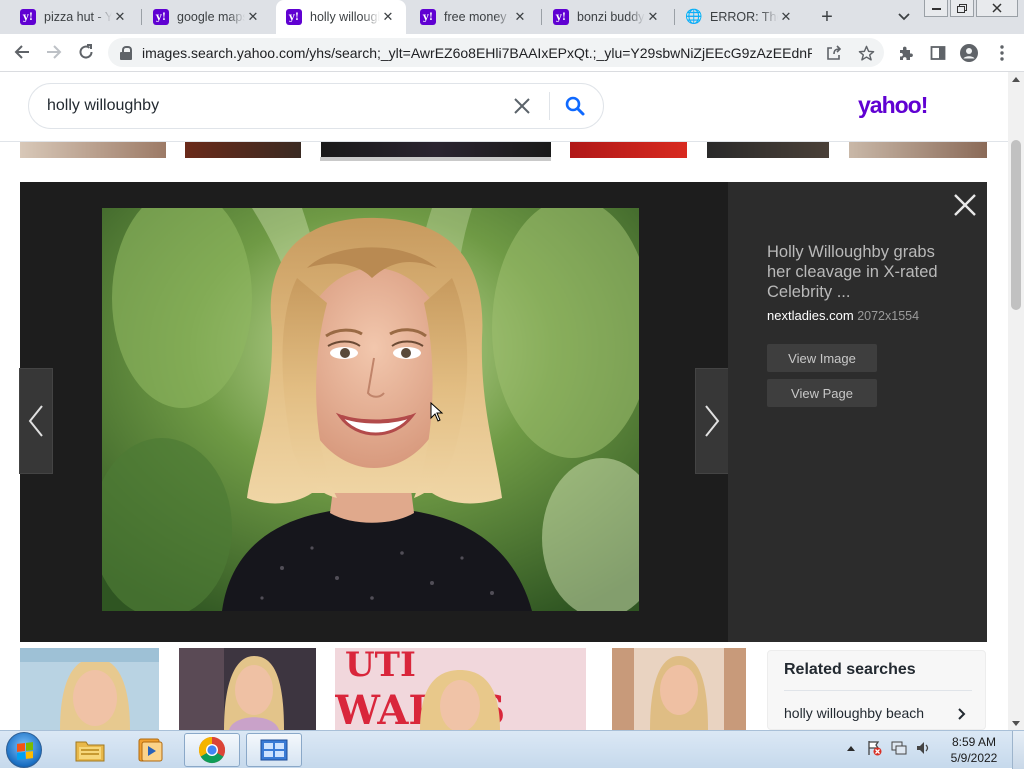 This screenshot has width=1024, height=769. I want to click on volume-speaker-icon, so click(923, 748).